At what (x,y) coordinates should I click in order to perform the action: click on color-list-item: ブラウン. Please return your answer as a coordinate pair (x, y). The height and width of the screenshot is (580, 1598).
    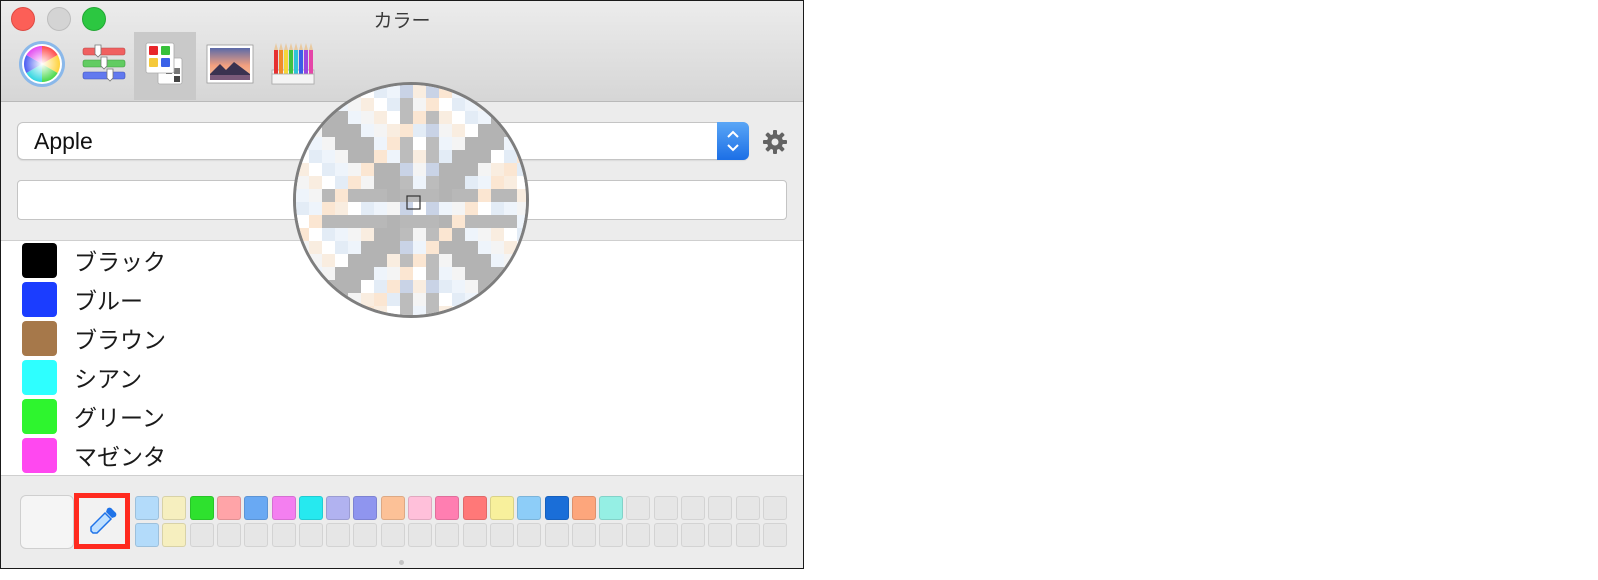
    Looking at the image, I should click on (402, 338).